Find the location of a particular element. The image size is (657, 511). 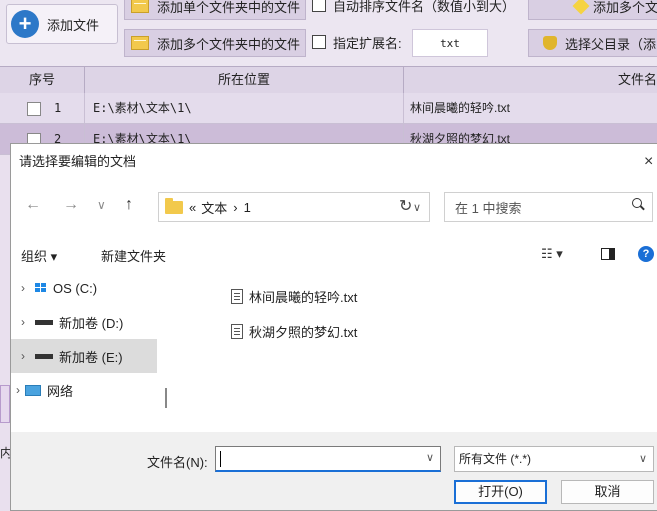

breadcrumb-part: 文本 is located at coordinates (214, 207).